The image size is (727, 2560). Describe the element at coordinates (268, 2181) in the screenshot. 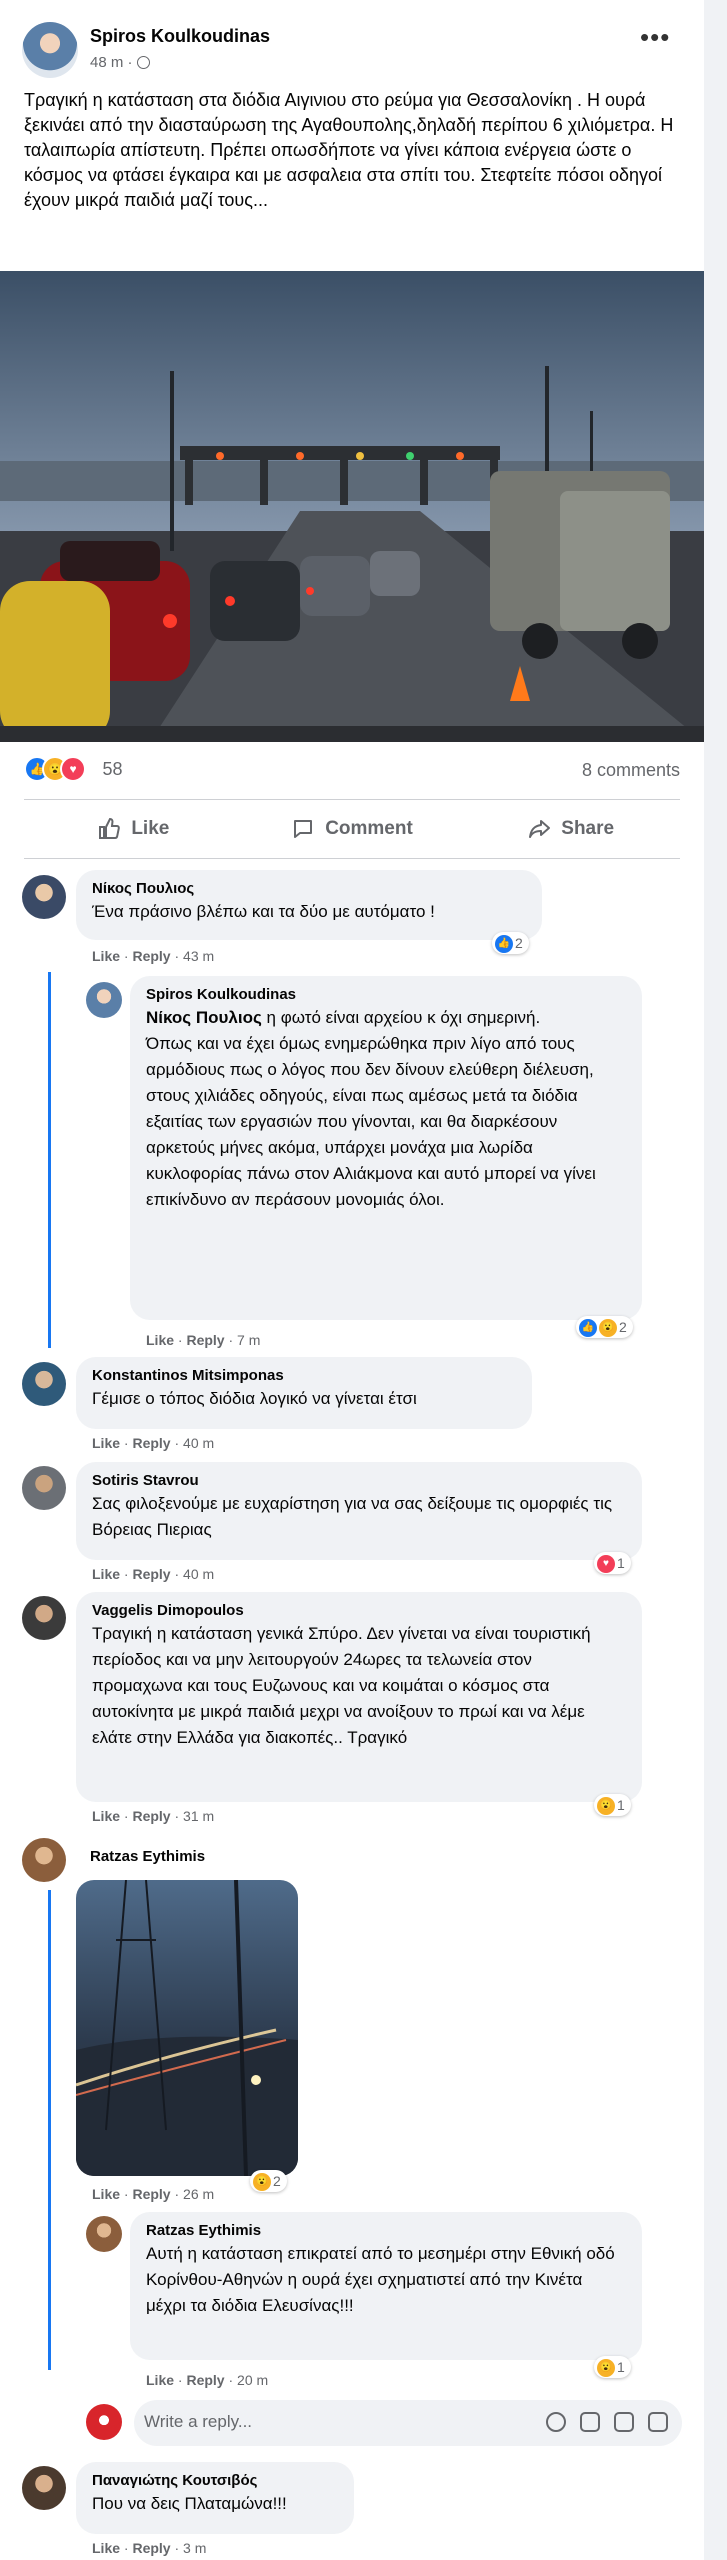

I see `comment-reactions: 😮 2` at that location.